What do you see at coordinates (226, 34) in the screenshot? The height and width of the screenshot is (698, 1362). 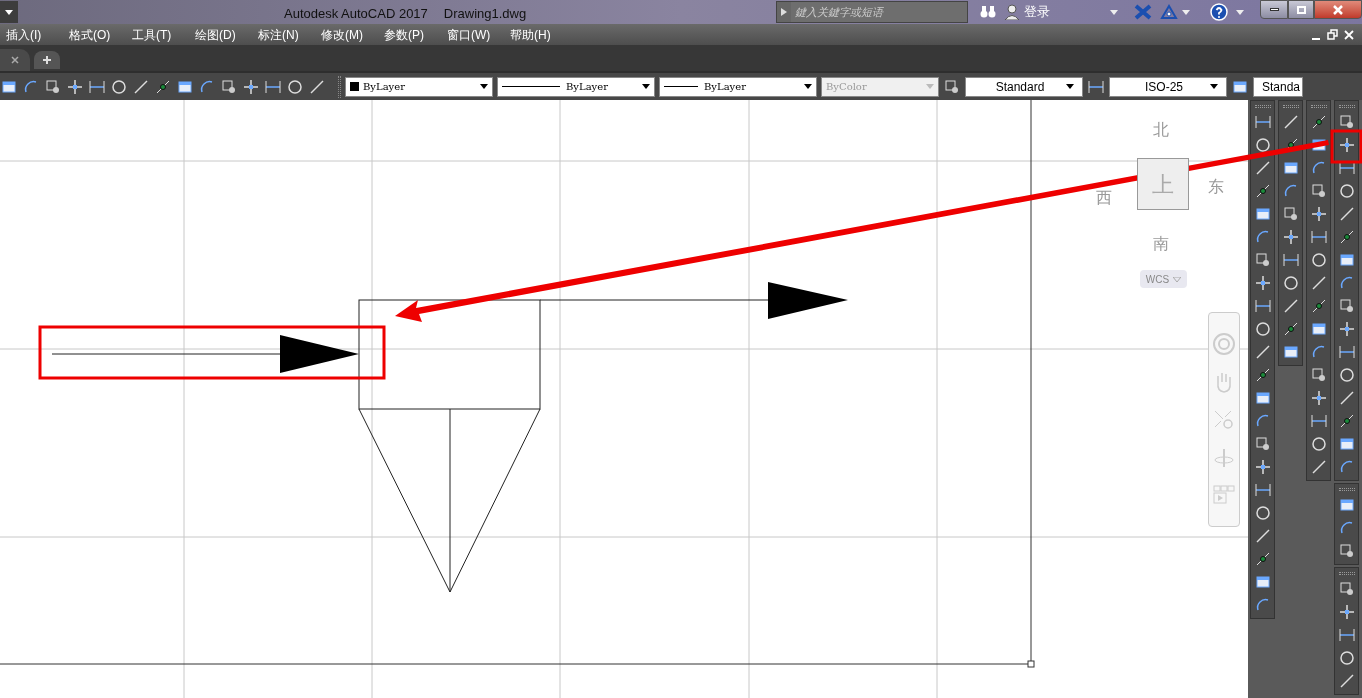 I see `menu-item: 绘图(D)` at bounding box center [226, 34].